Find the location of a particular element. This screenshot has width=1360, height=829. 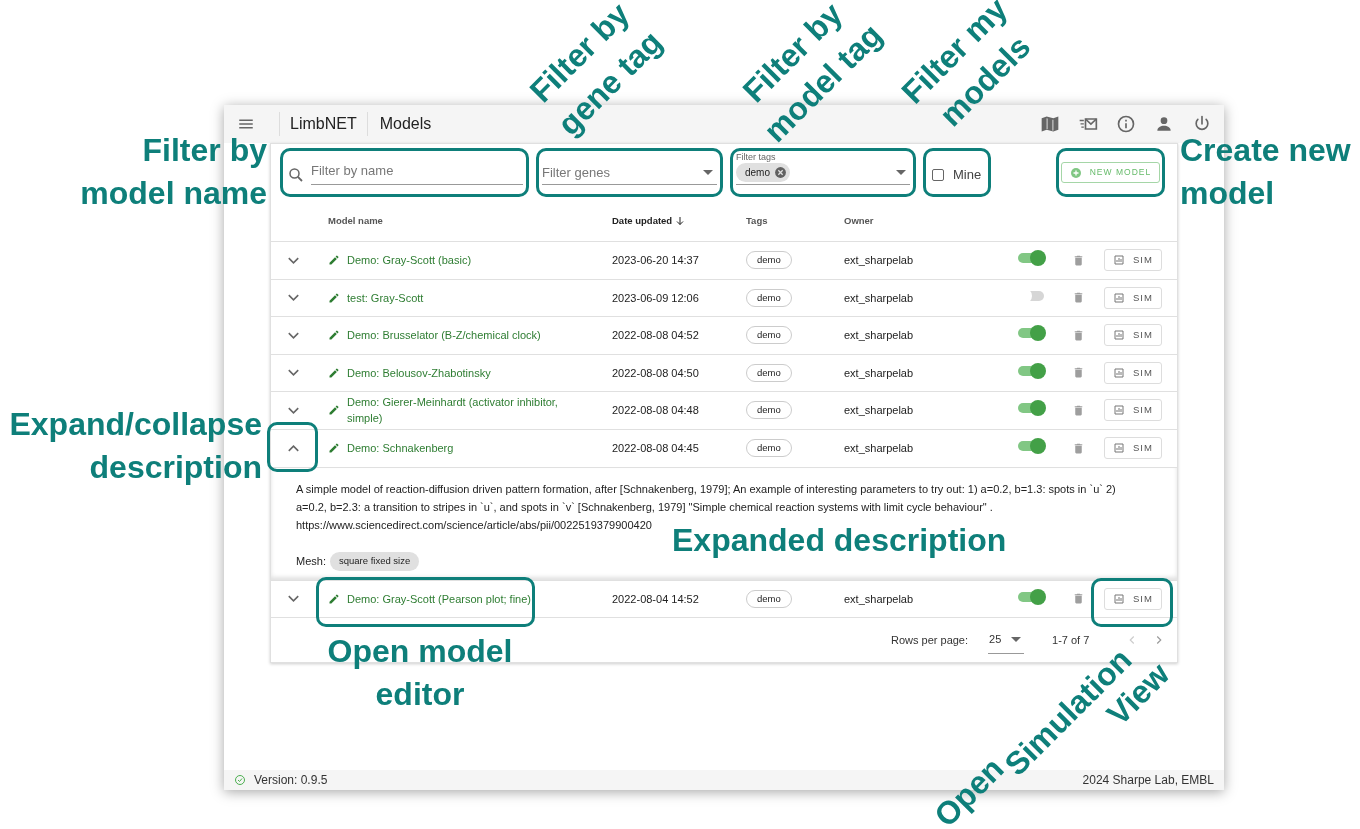

field-label: Filter tags is located at coordinates (756, 157).